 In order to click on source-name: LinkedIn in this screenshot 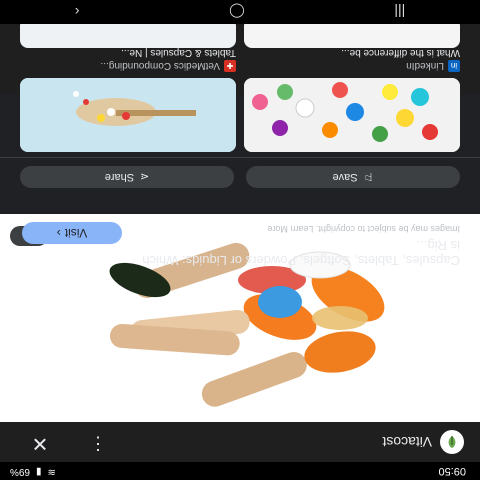, I will do `click(425, 66)`.